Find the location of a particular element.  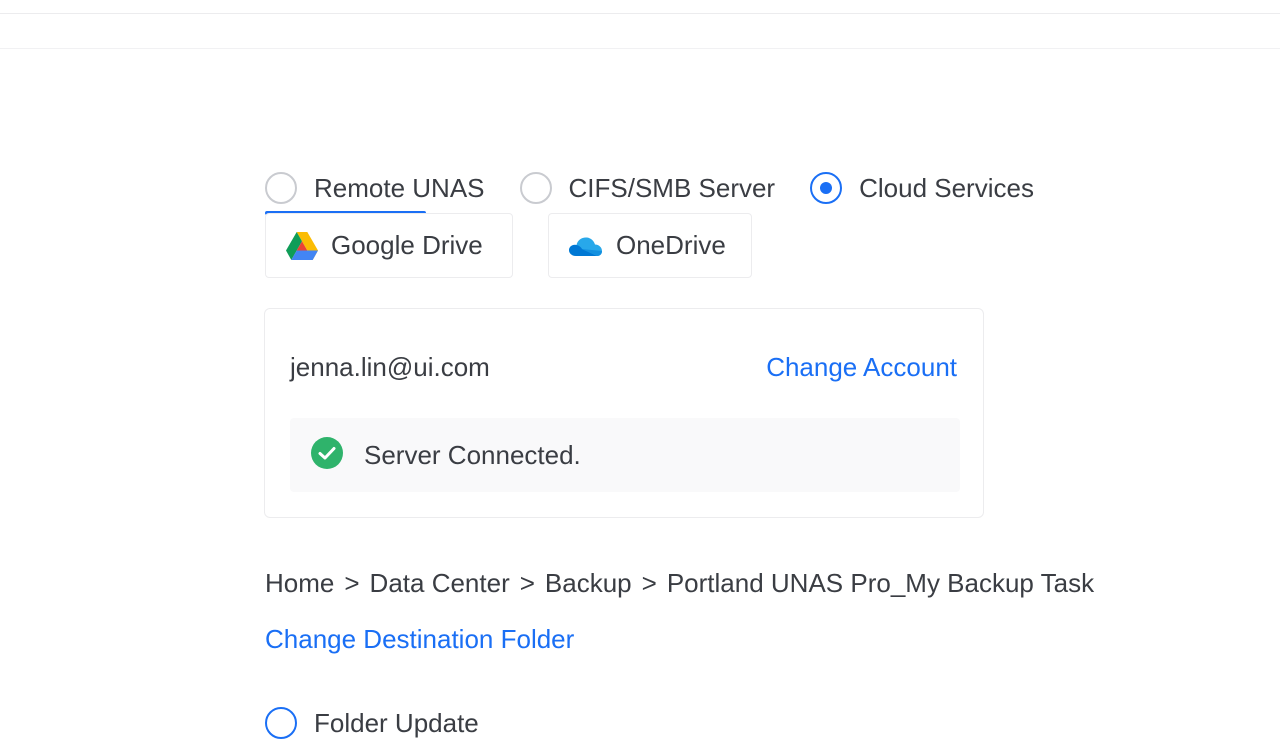

radio-button-cifs-smb is located at coordinates (535, 188).